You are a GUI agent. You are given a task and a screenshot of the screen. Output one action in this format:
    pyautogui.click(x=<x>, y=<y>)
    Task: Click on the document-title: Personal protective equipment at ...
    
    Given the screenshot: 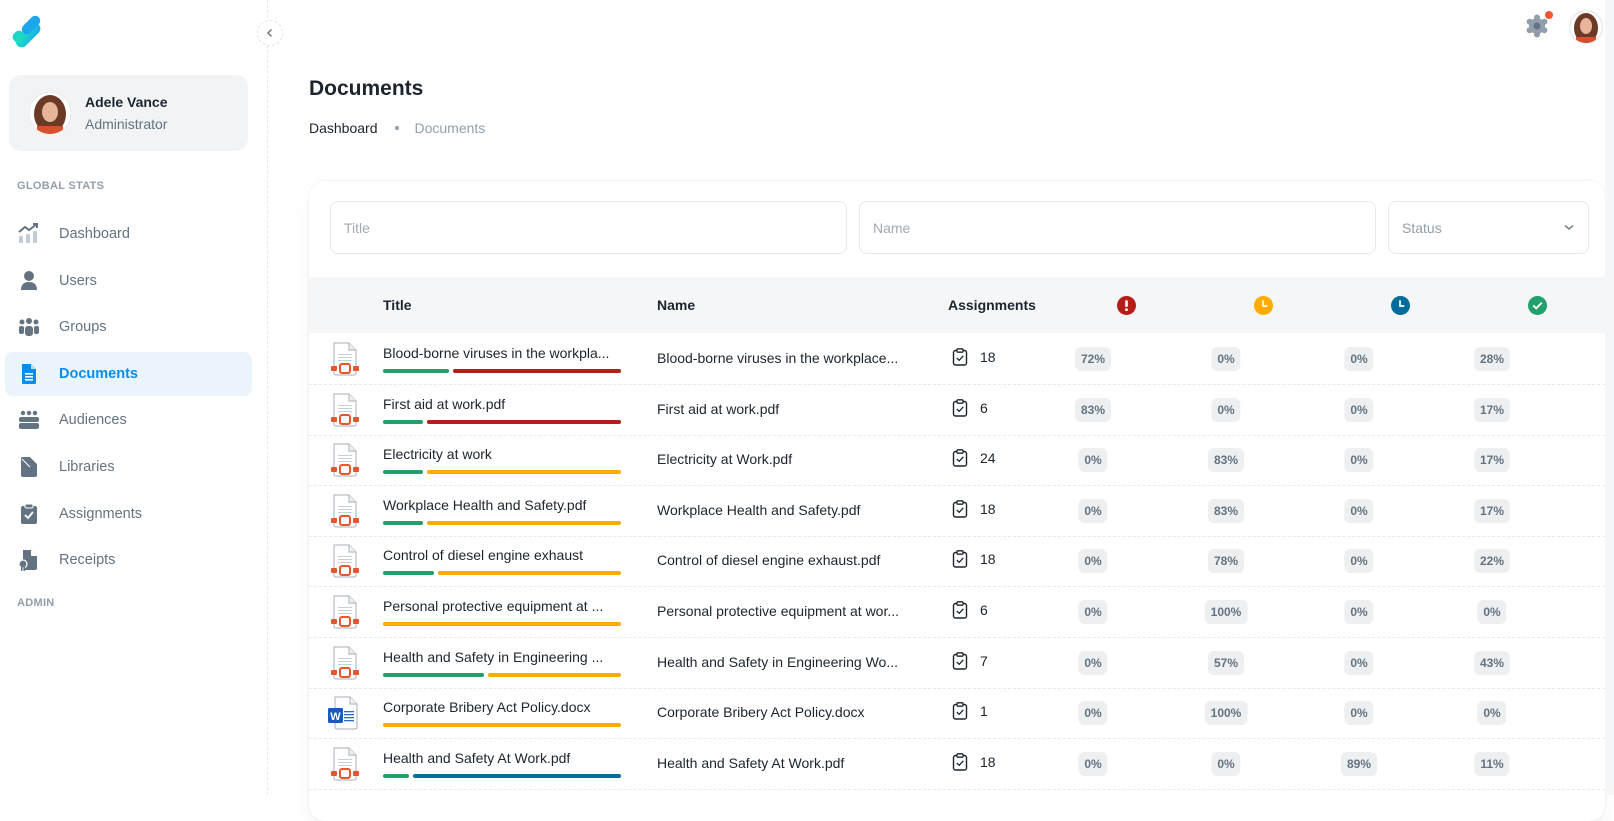 What is the action you would take?
    pyautogui.click(x=502, y=606)
    